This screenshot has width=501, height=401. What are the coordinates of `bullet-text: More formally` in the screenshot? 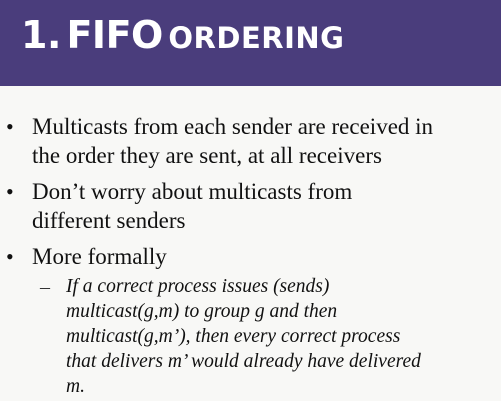 It's located at (99, 256).